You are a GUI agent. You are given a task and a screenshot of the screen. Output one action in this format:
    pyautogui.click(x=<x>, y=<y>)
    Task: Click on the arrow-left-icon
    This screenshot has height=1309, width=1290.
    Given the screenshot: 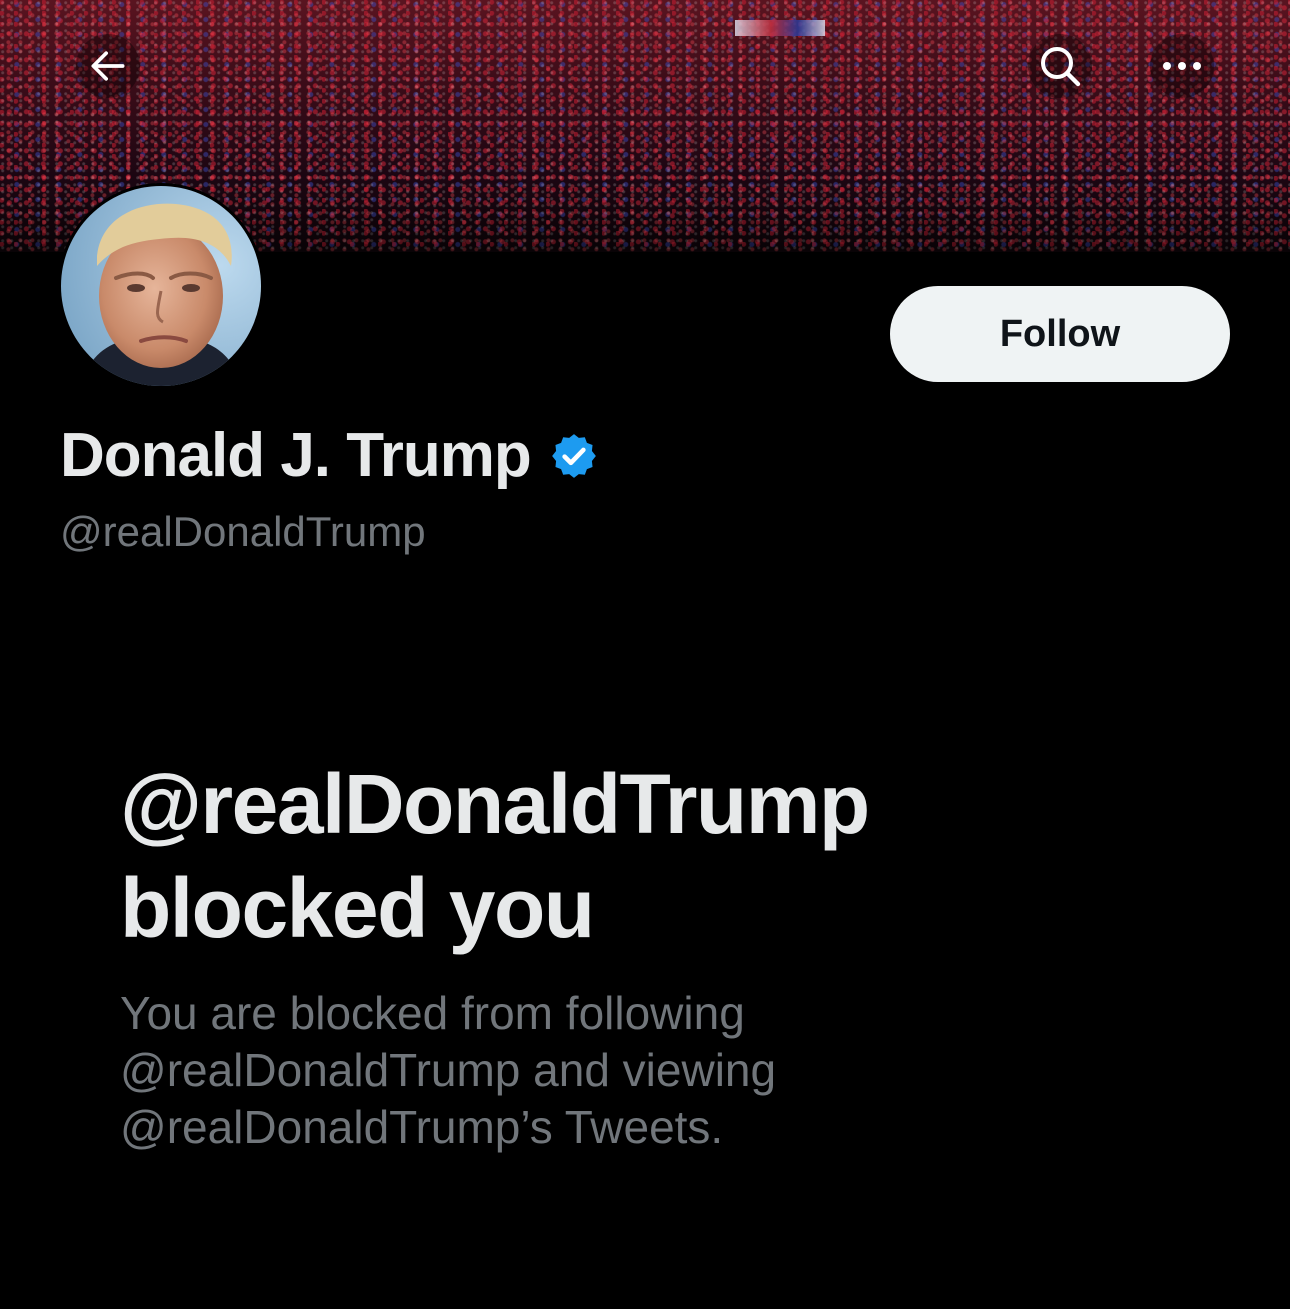 What is the action you would take?
    pyautogui.click(x=108, y=66)
    